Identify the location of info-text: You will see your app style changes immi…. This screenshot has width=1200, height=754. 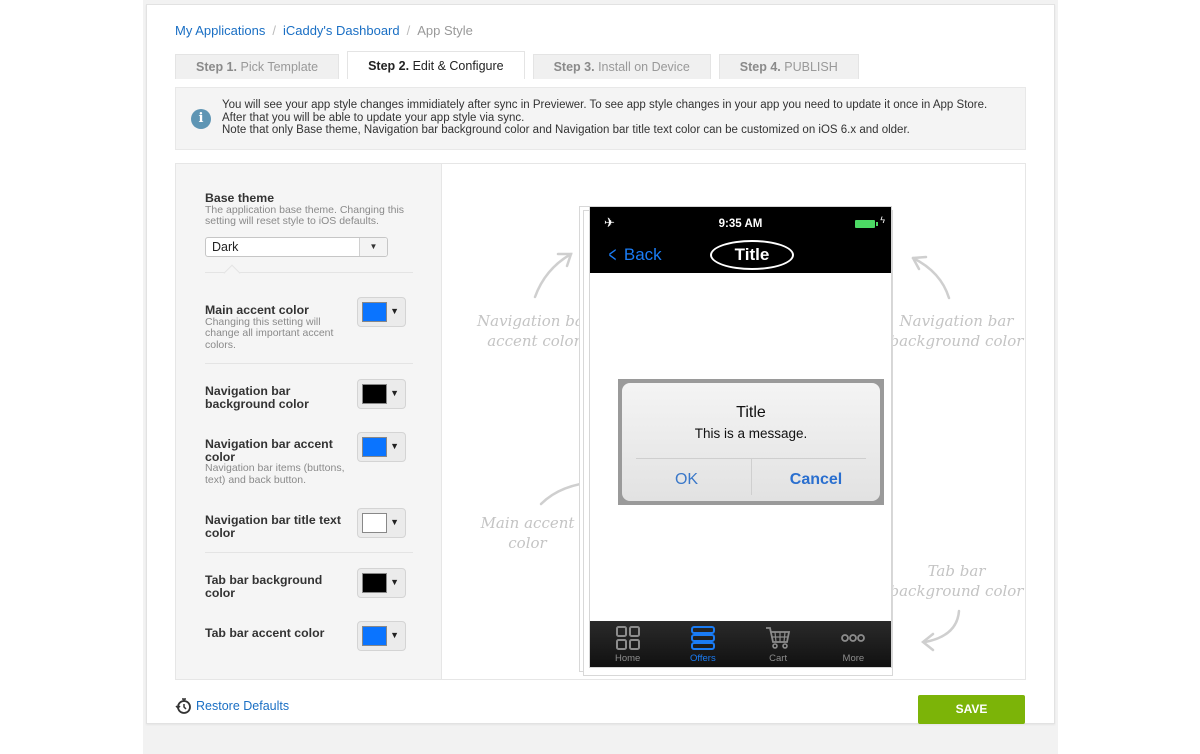
(604, 118).